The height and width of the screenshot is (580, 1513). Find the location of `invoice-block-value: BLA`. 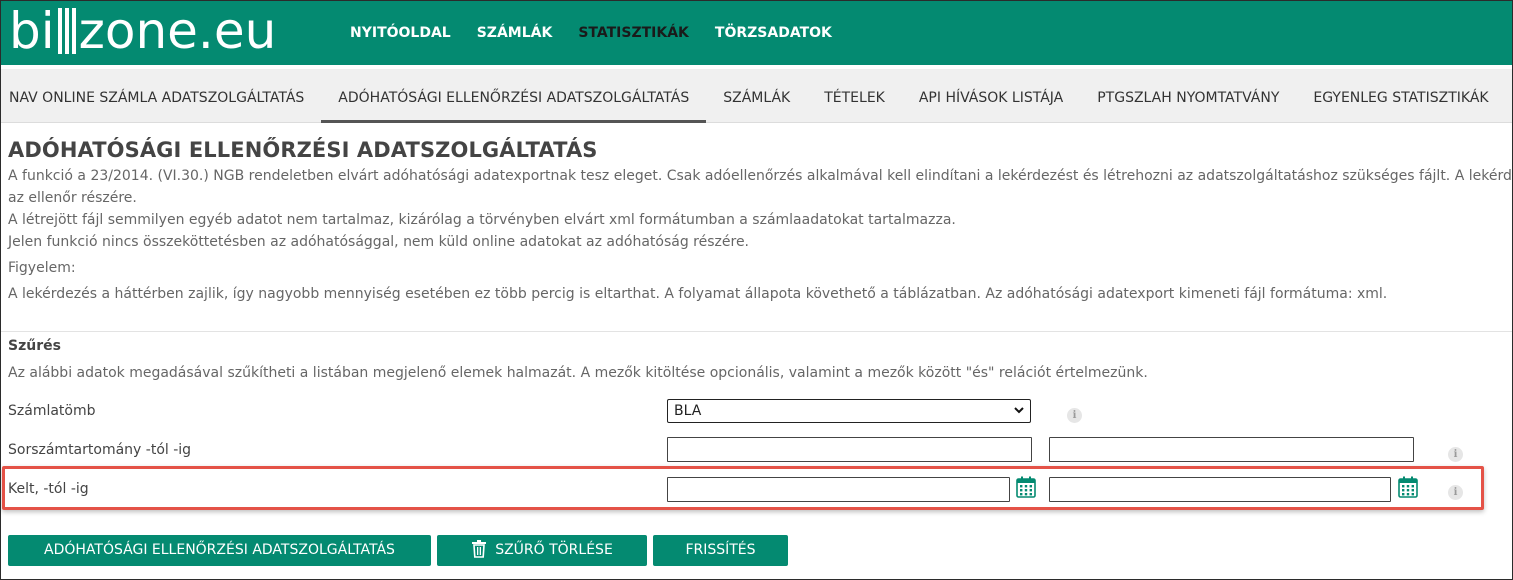

invoice-block-value: BLA is located at coordinates (688, 411).